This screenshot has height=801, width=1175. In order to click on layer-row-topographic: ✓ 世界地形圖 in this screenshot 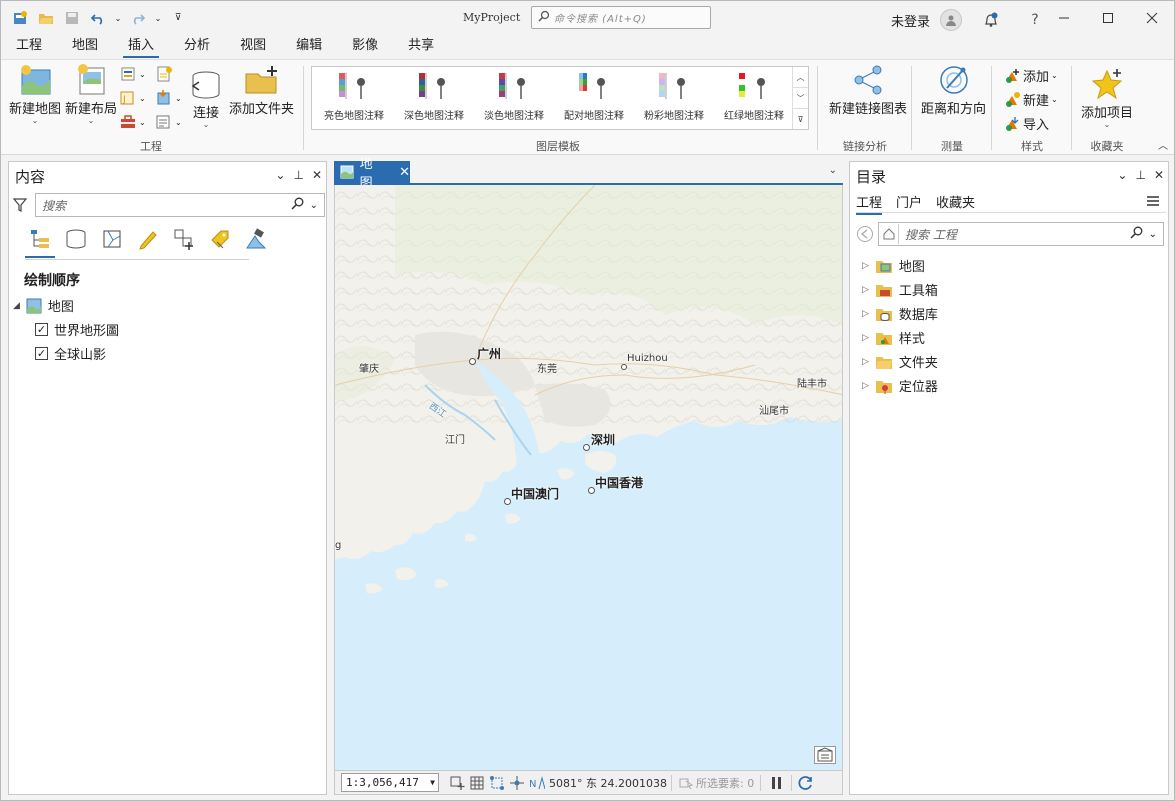, I will do `click(77, 329)`.